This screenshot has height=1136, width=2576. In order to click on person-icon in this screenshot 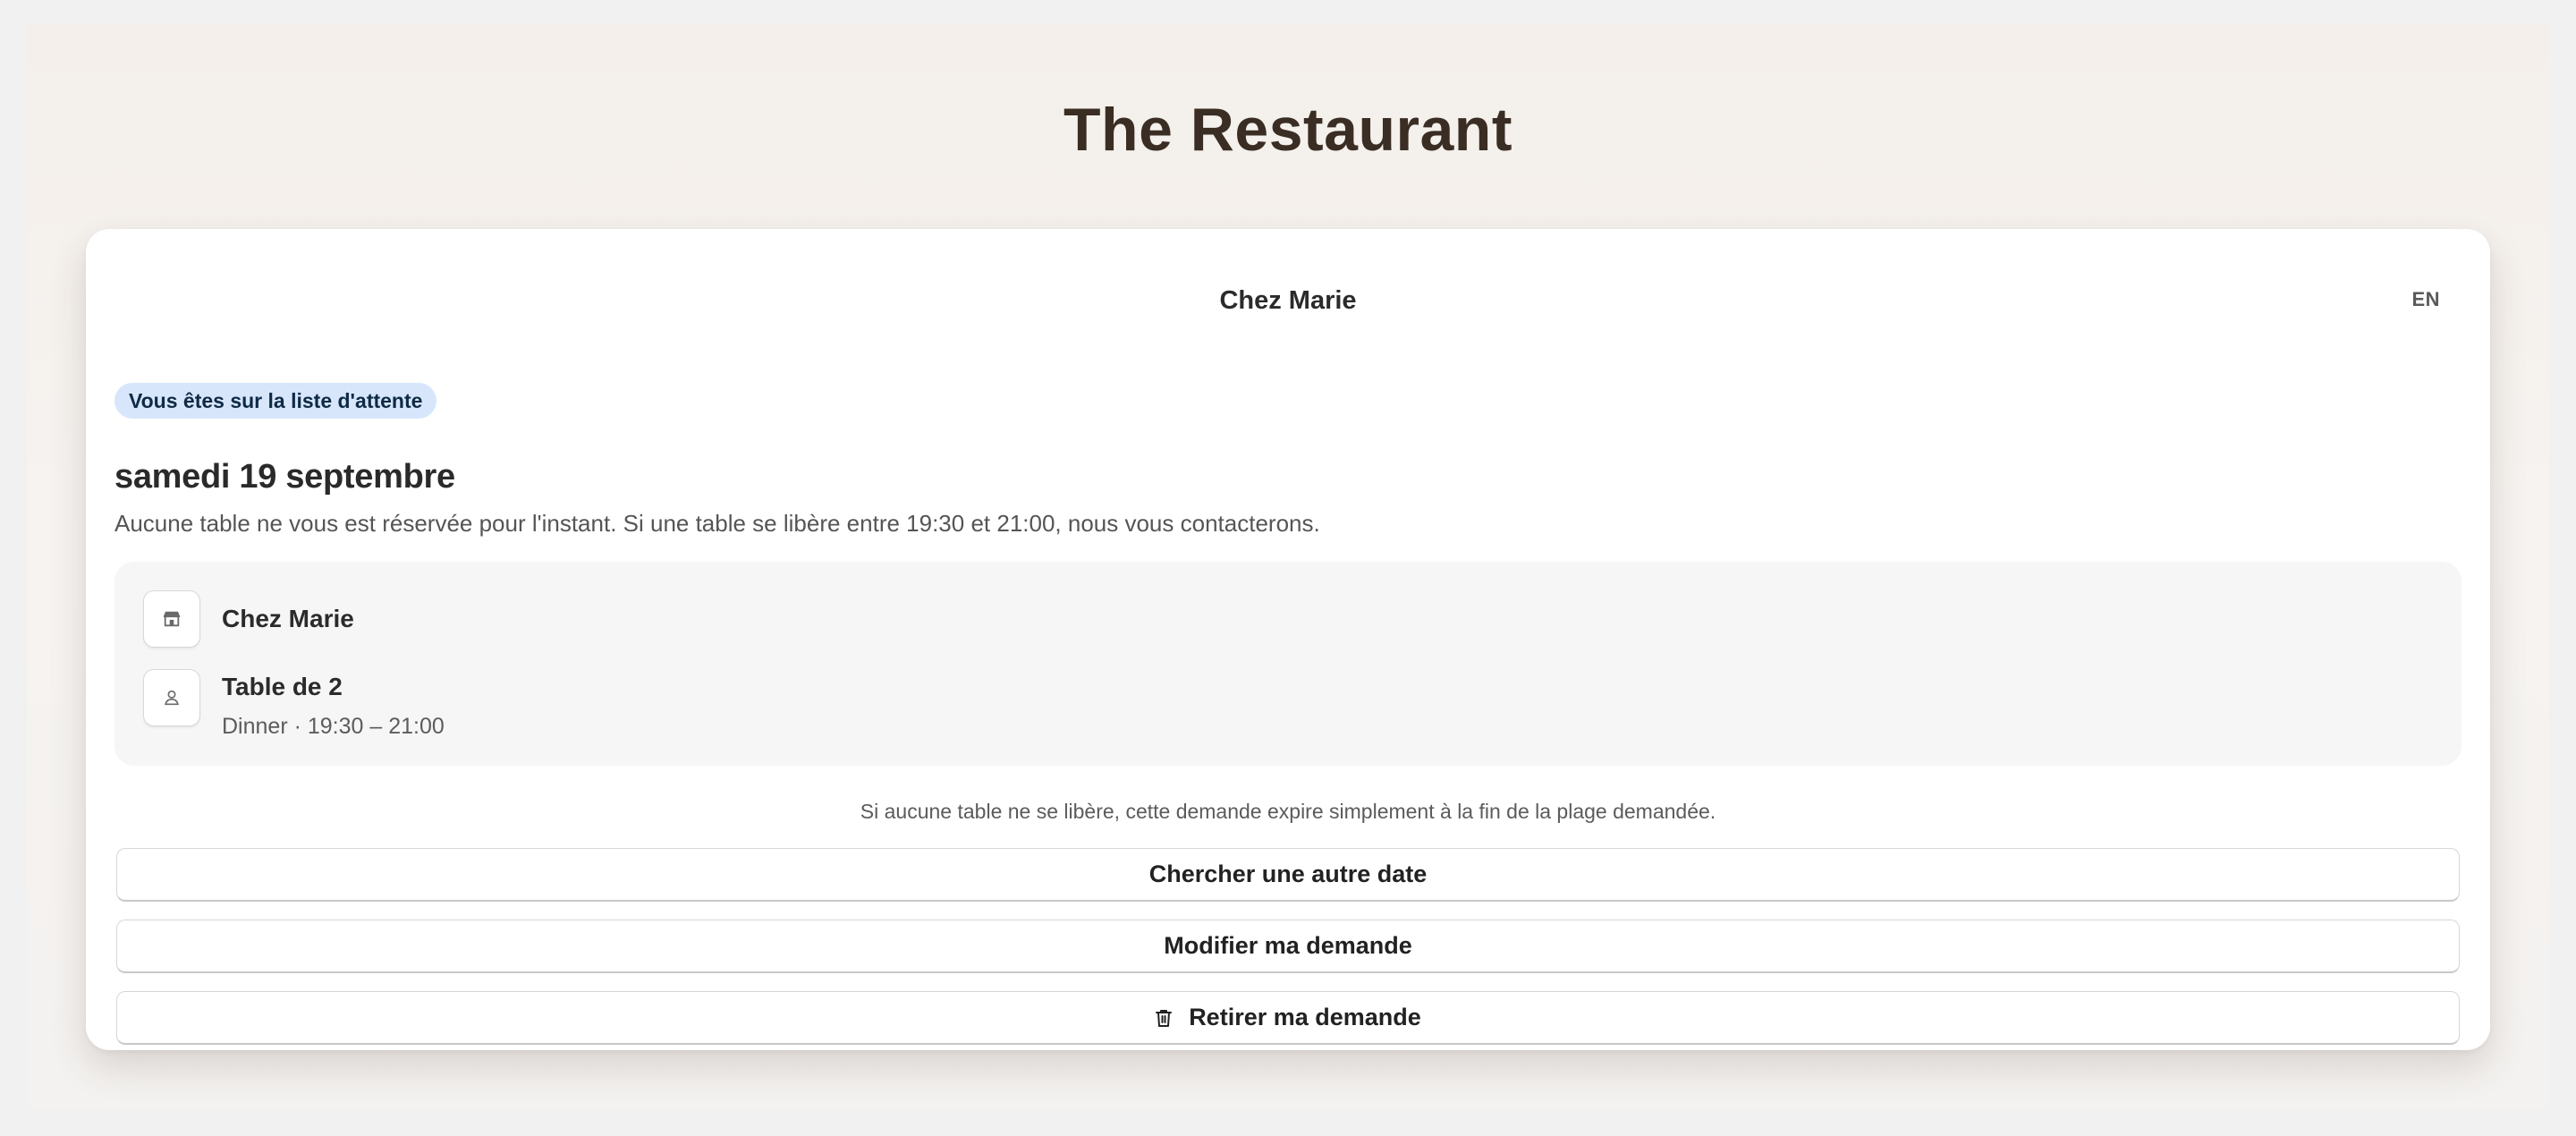, I will do `click(171, 697)`.